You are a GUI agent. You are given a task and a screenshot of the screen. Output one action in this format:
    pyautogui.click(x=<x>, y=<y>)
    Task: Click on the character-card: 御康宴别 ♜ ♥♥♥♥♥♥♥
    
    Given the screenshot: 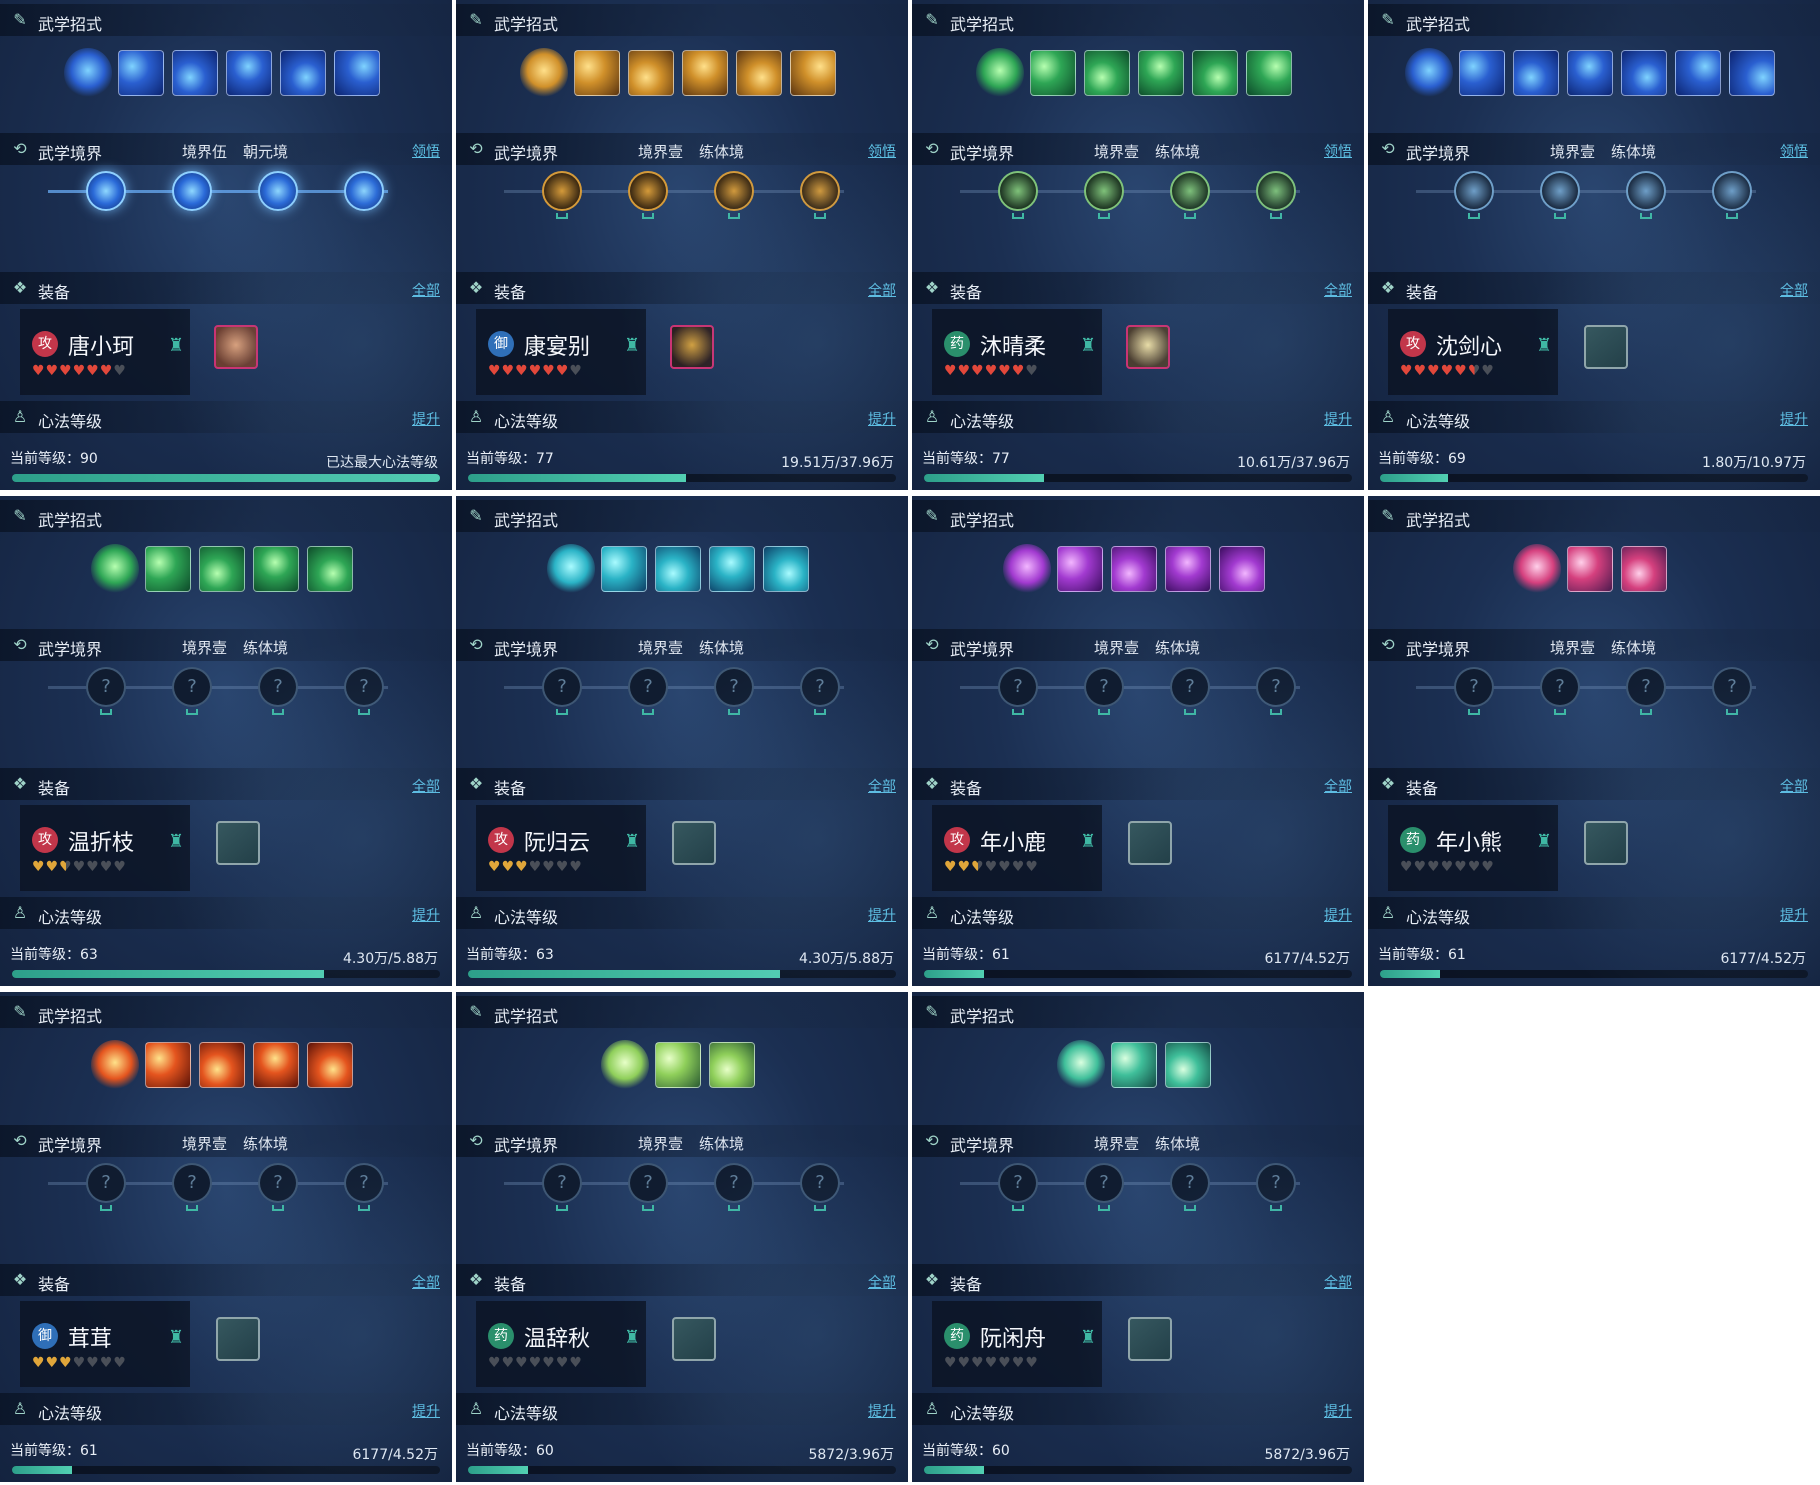 What is the action you would take?
    pyautogui.click(x=561, y=352)
    